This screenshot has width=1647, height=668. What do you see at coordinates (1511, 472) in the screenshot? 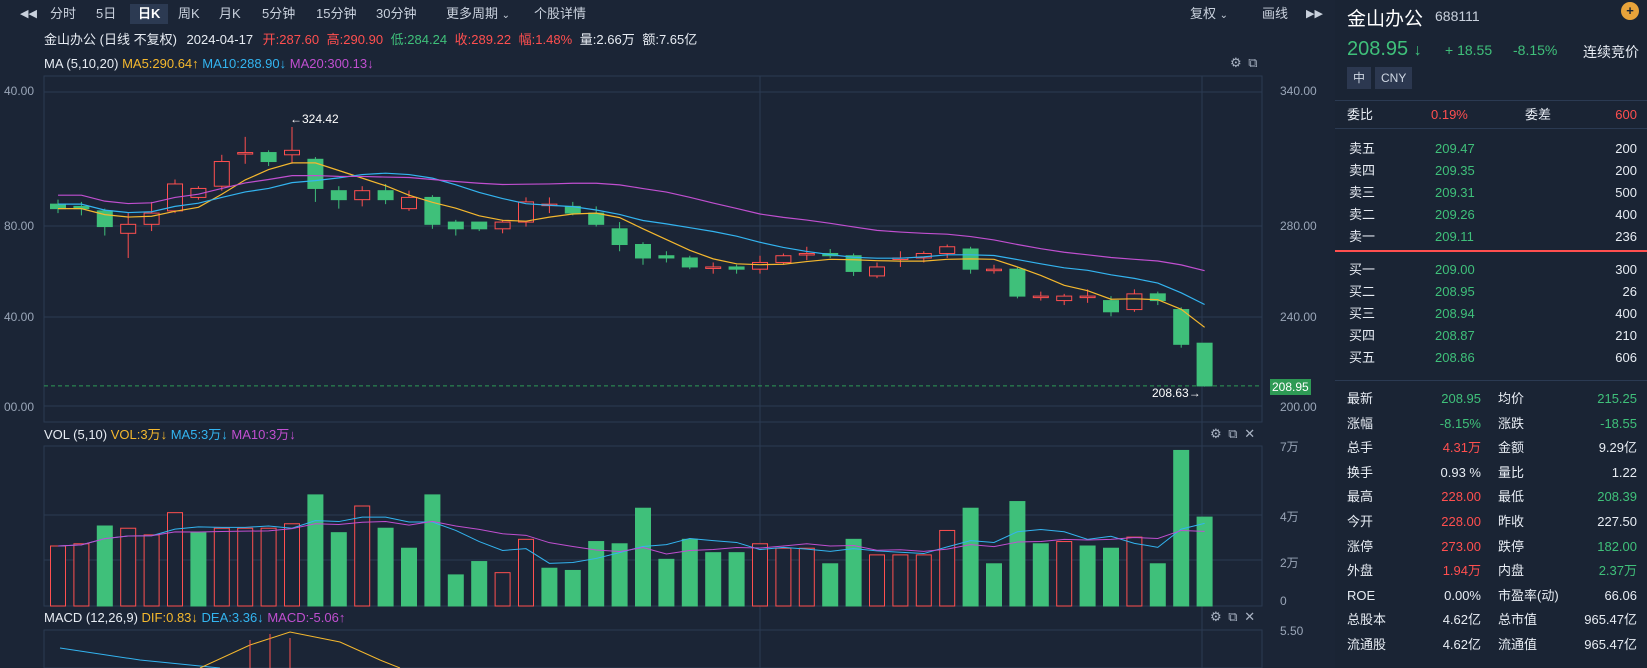
I see `stat-label: 量比` at bounding box center [1511, 472].